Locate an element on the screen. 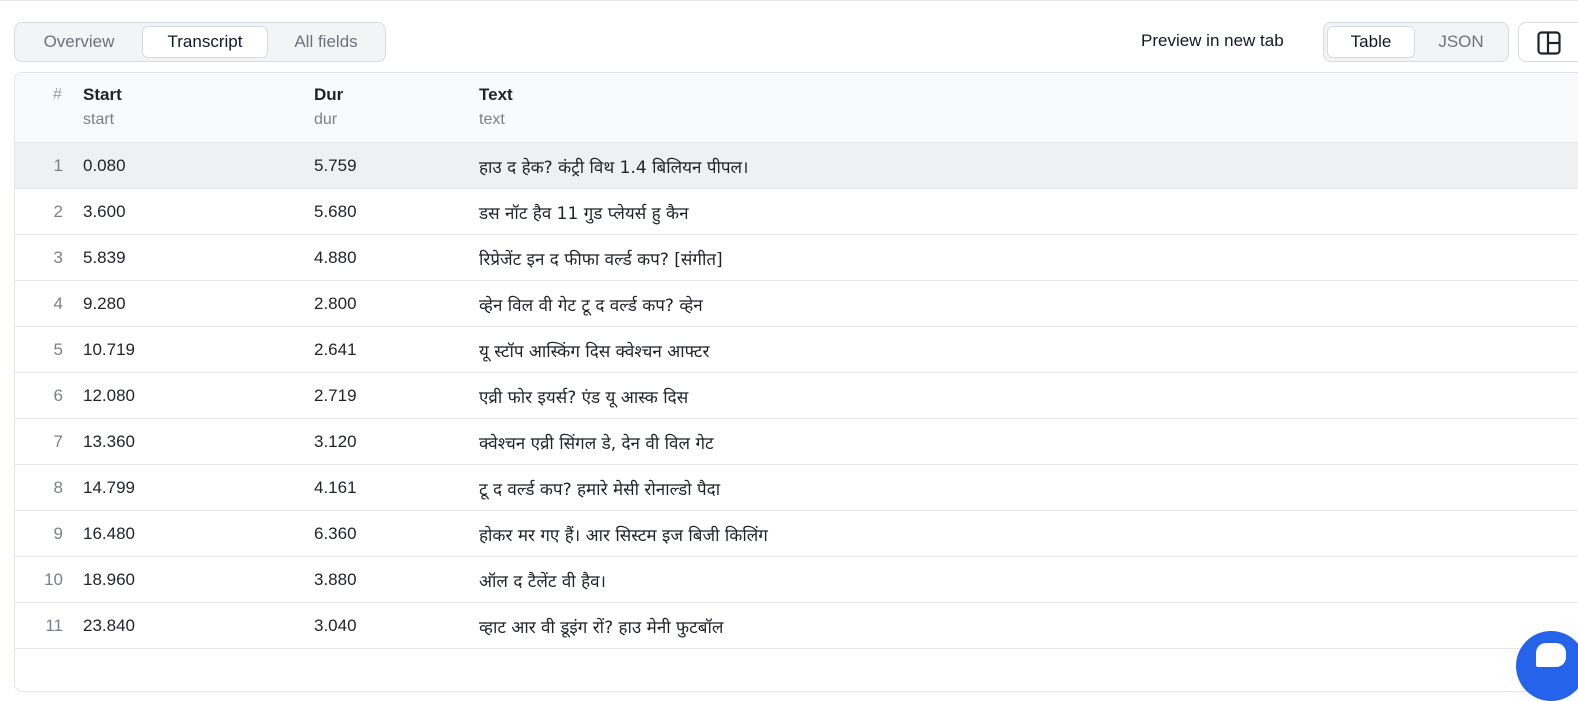  cell-text: हाउ द हेक? कंट्री विथ 1.4 बिलियन पीपल। is located at coordinates (614, 168).